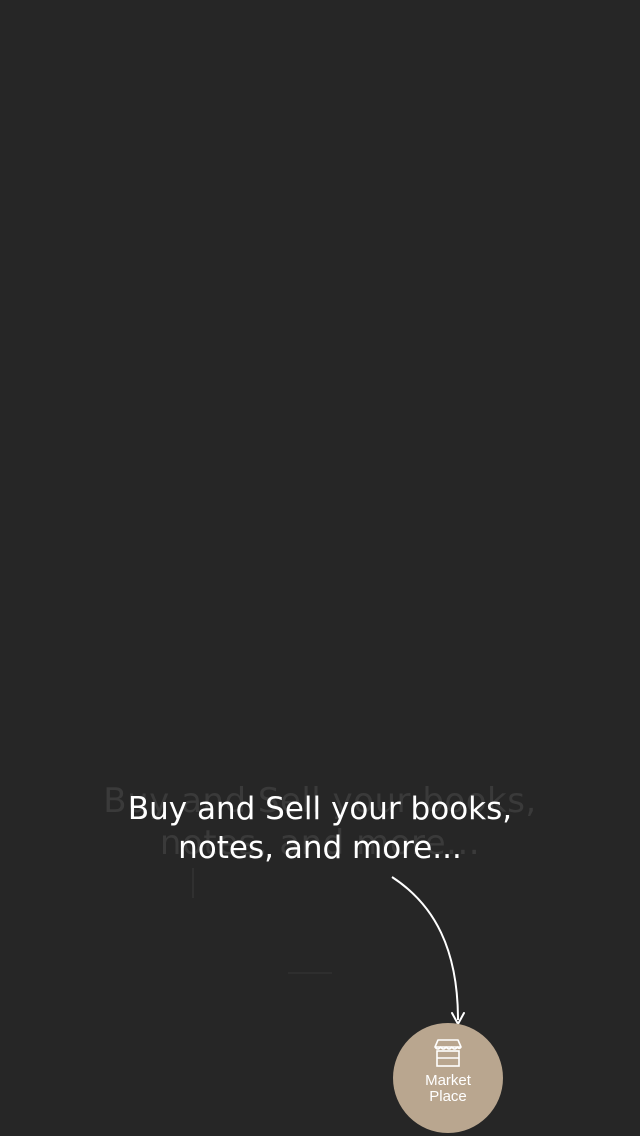  Describe the element at coordinates (193, 883) in the screenshot. I see `background-divider` at that location.